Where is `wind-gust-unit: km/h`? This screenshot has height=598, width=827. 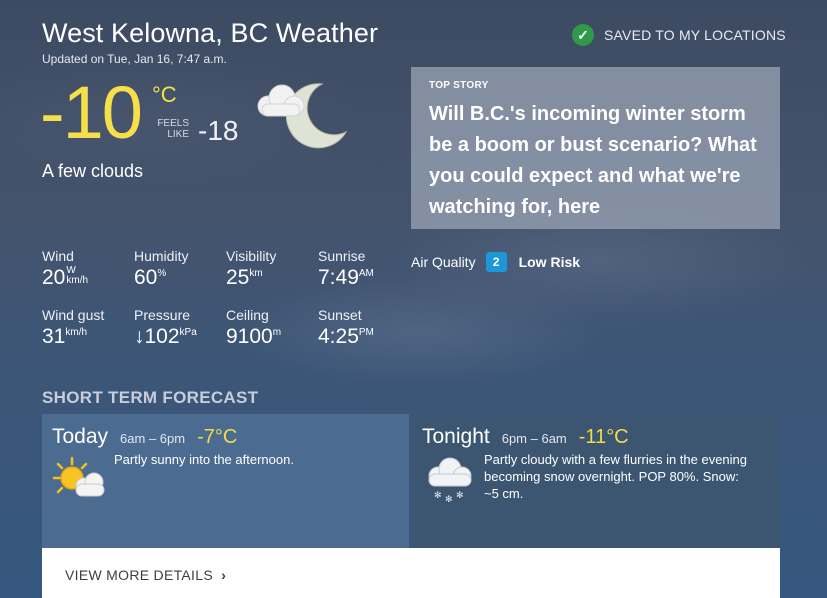 wind-gust-unit: km/h is located at coordinates (76, 332).